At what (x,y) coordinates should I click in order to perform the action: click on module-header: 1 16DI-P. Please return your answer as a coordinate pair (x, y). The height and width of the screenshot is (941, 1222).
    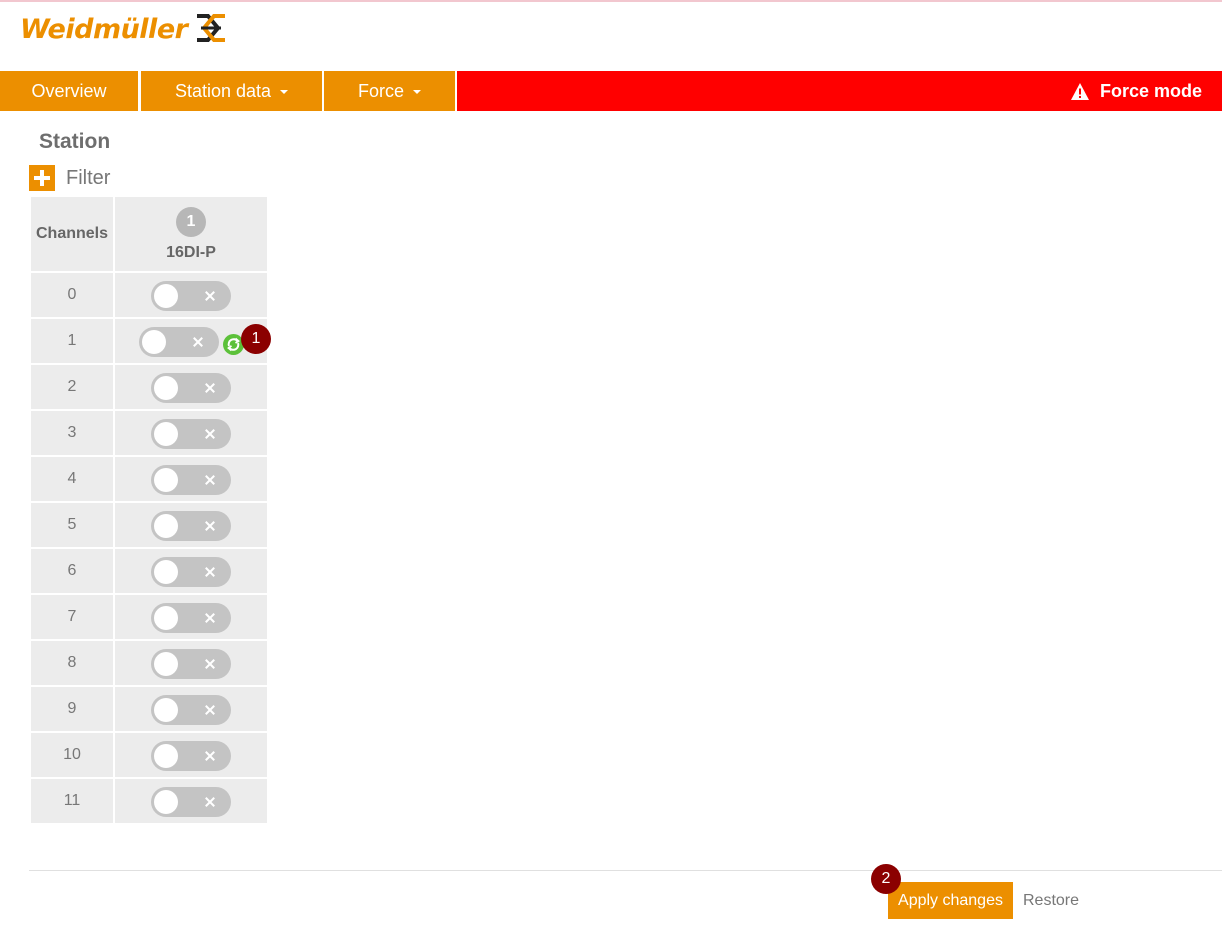
    Looking at the image, I should click on (191, 234).